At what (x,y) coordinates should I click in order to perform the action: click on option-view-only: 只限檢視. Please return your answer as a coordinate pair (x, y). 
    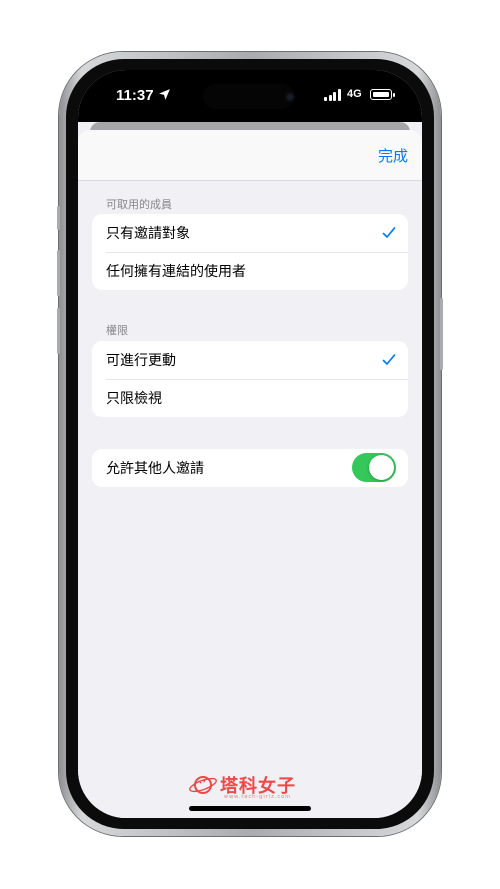
    Looking at the image, I should click on (250, 398).